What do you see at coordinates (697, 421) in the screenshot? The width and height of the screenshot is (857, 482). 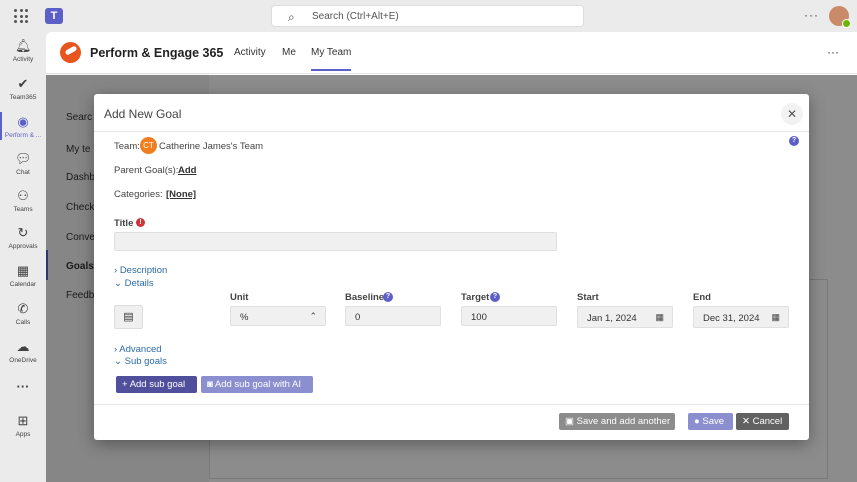 I see `info-icon: ●` at bounding box center [697, 421].